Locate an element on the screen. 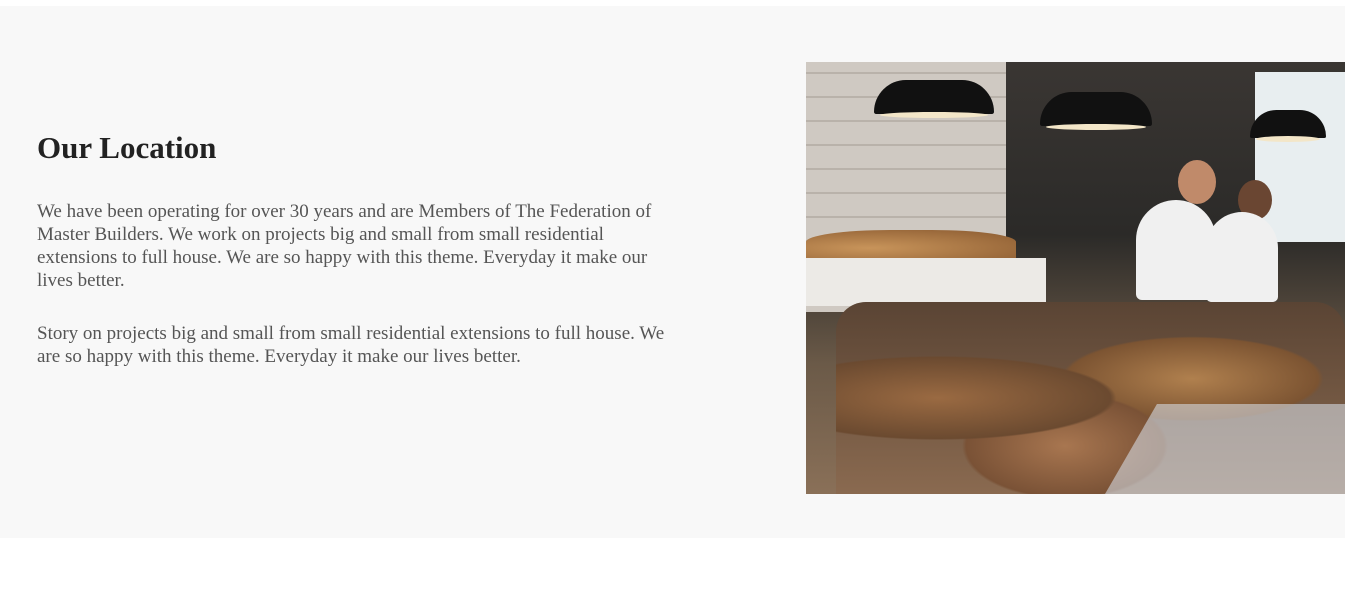 The height and width of the screenshot is (590, 1345). shelf is located at coordinates (926, 282).